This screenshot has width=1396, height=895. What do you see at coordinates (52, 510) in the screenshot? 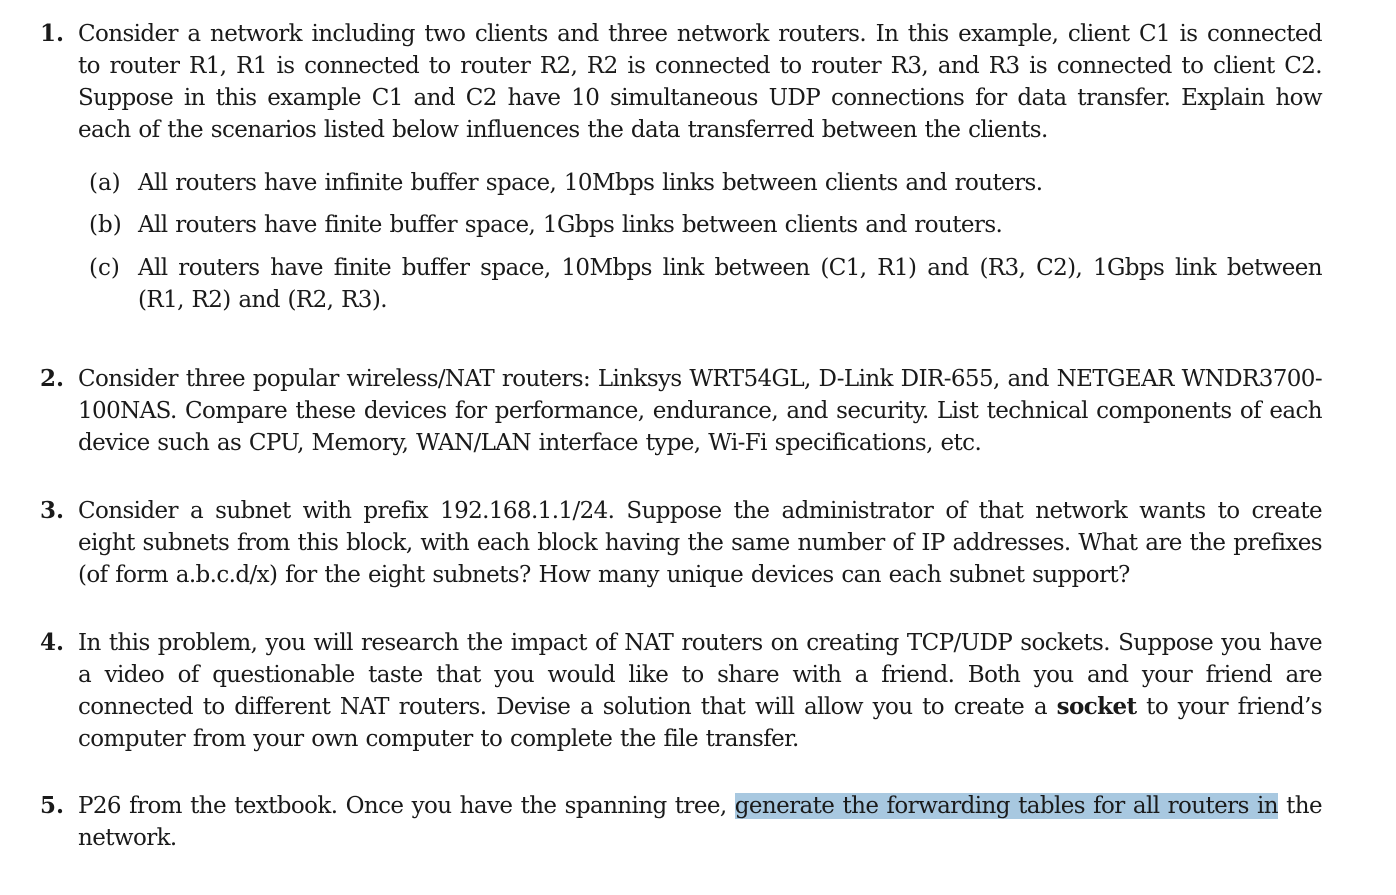
I see `problem-number: 3.` at bounding box center [52, 510].